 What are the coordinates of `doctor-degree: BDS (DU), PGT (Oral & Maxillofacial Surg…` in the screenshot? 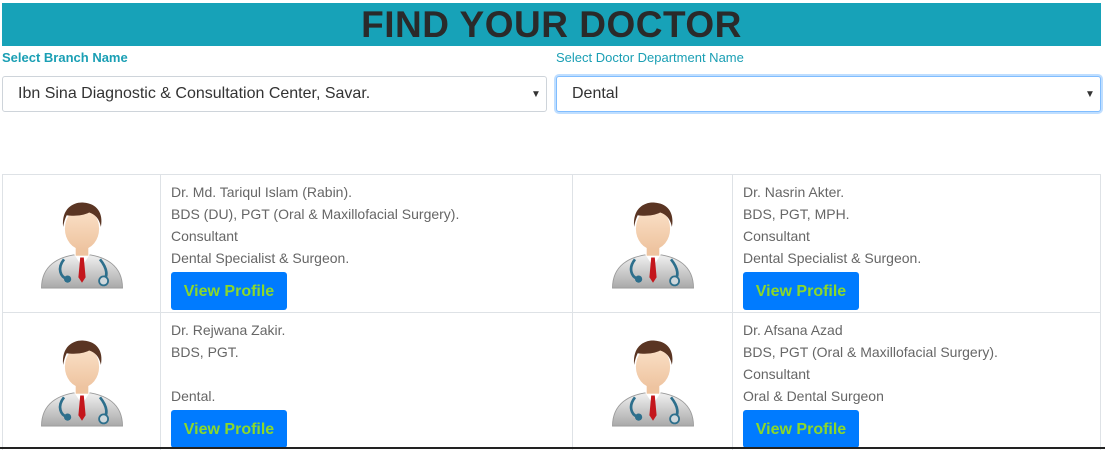 It's located at (315, 214).